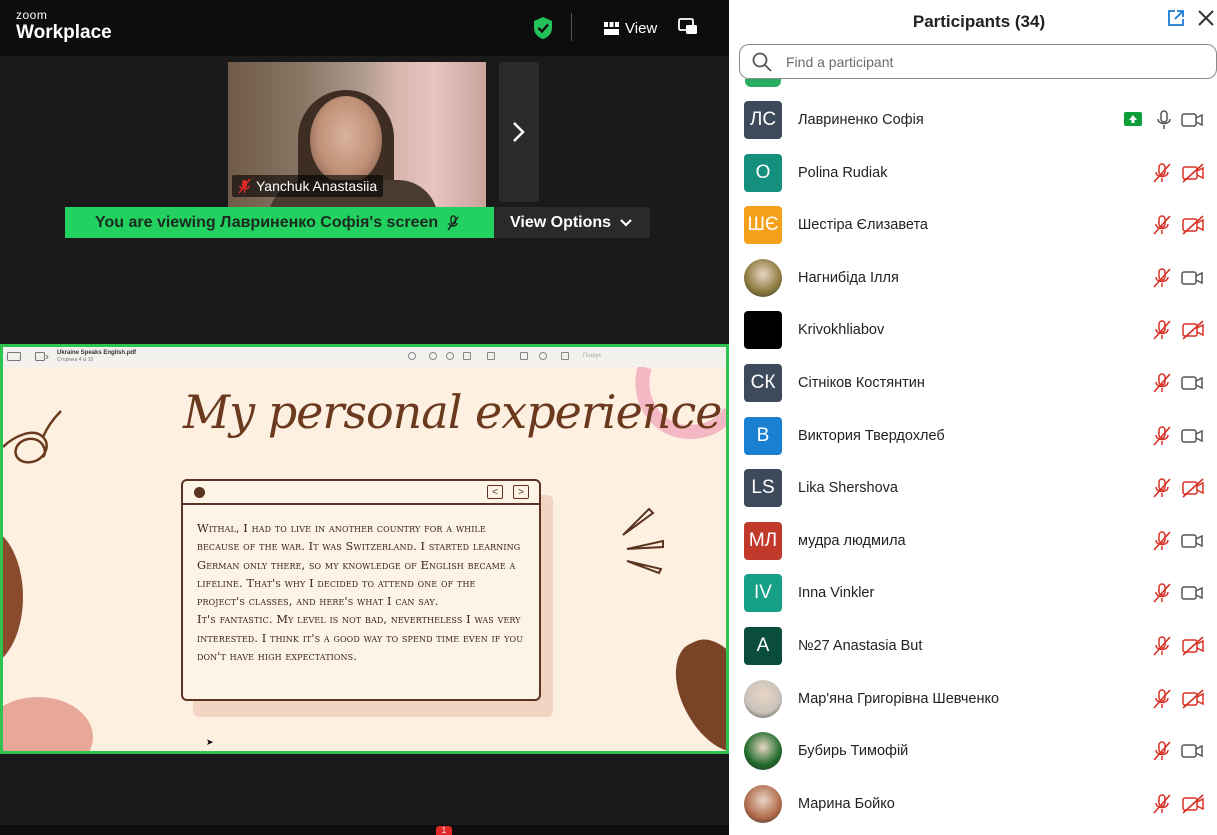 The width and height of the screenshot is (1217, 835). Describe the element at coordinates (762, 62) in the screenshot. I see `search-icon` at that location.